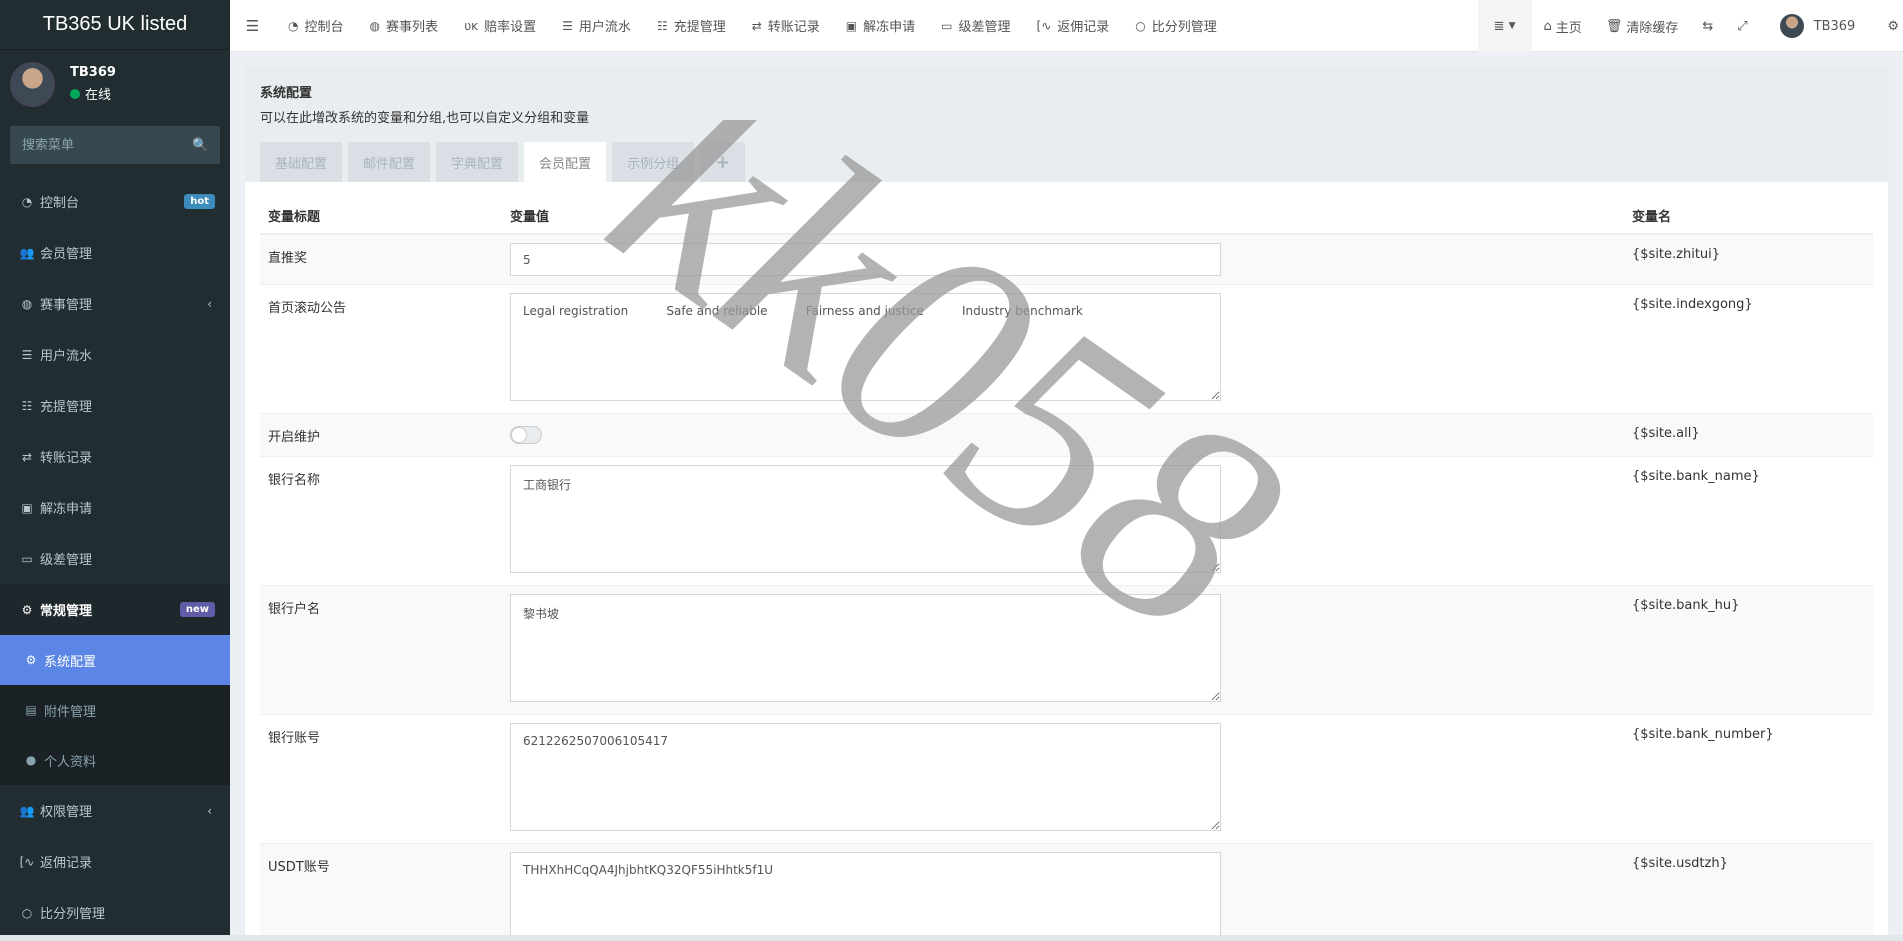 Image resolution: width=1903 pixels, height=941 pixels. Describe the element at coordinates (1666, 433) in the screenshot. I see `variable-name: {$site.all}` at that location.